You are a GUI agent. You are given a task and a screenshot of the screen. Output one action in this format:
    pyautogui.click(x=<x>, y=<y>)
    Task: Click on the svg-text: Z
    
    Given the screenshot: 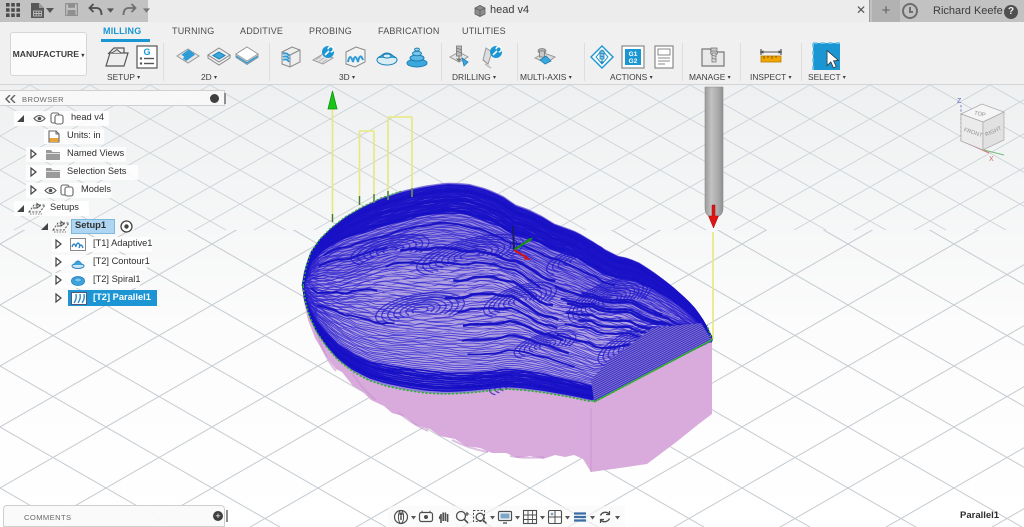 What is the action you would take?
    pyautogui.click(x=959, y=101)
    